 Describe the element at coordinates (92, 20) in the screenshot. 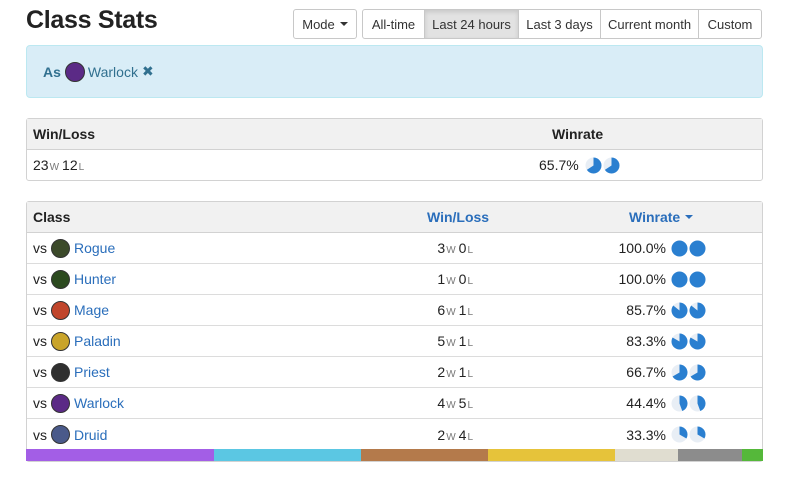

I see `page-title: Class Stats` at that location.